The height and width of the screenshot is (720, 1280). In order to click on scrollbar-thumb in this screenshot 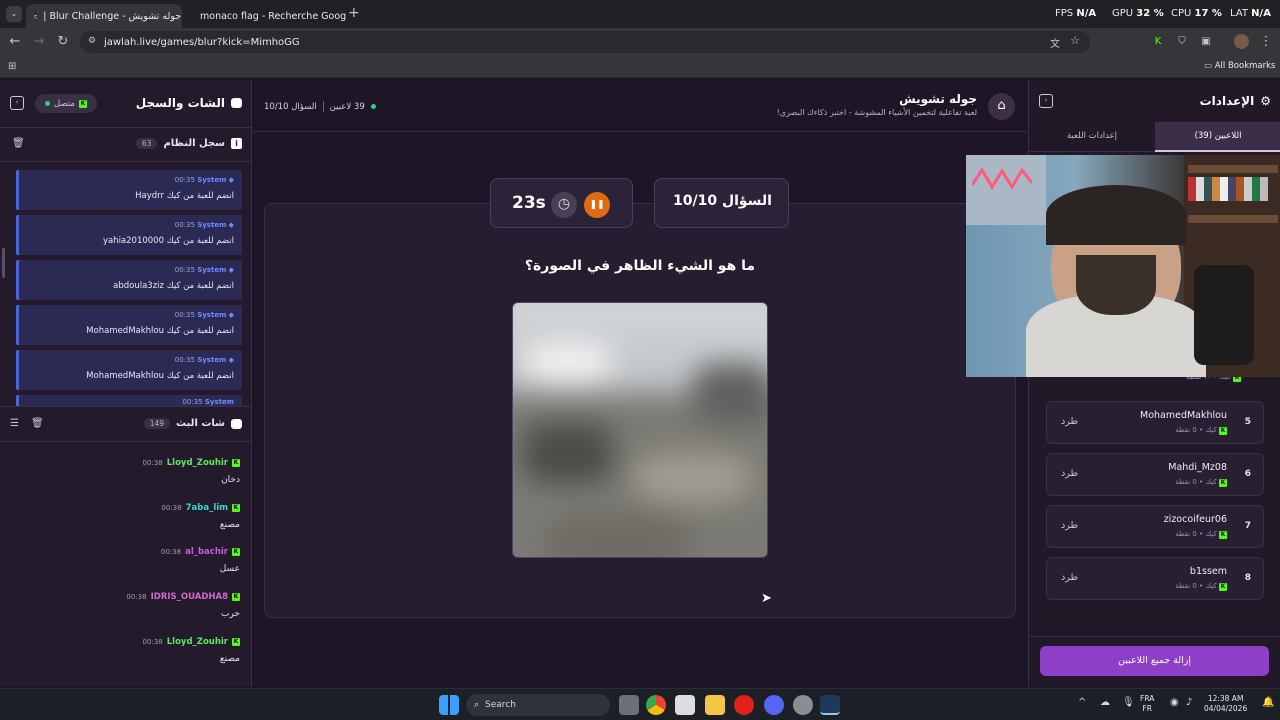, I will do `click(3, 263)`.